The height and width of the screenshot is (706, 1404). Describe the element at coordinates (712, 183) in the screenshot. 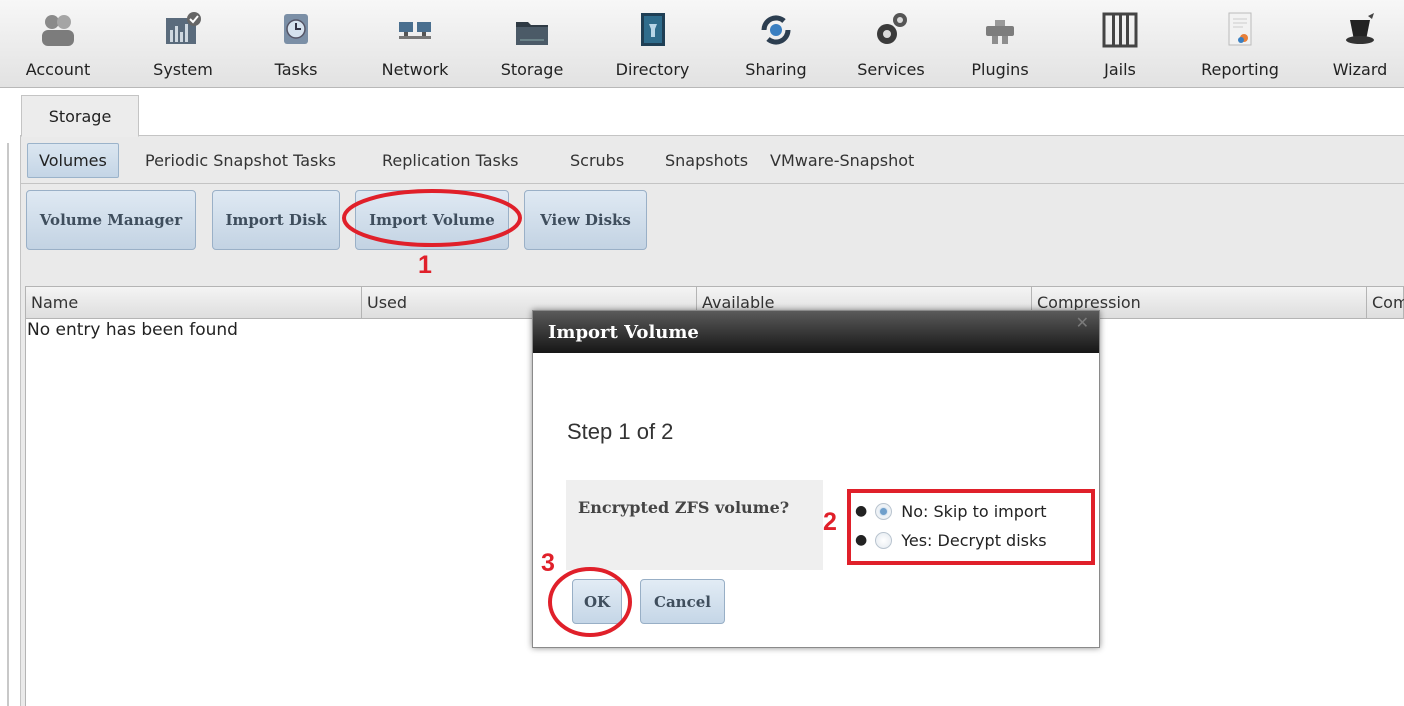

I see `subtab-divider` at that location.